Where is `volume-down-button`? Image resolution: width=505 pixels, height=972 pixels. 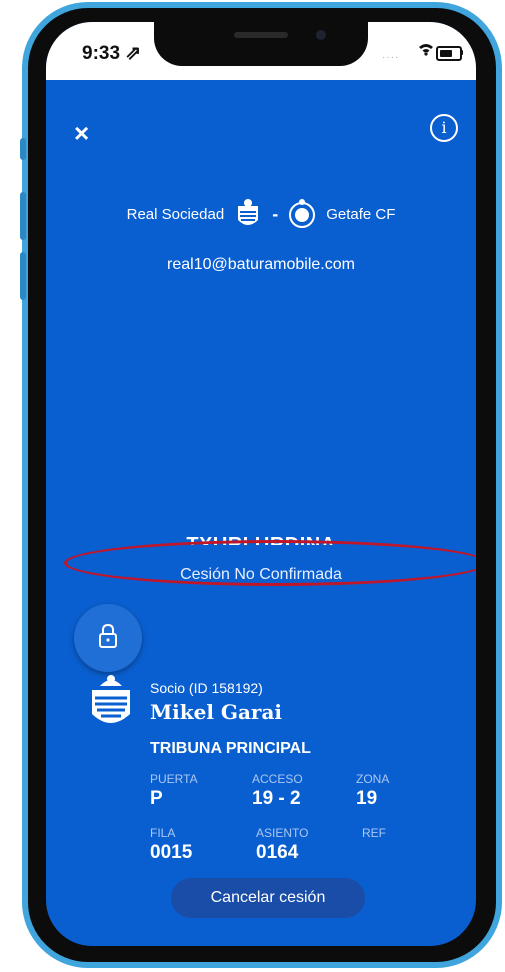 volume-down-button is located at coordinates (23, 276).